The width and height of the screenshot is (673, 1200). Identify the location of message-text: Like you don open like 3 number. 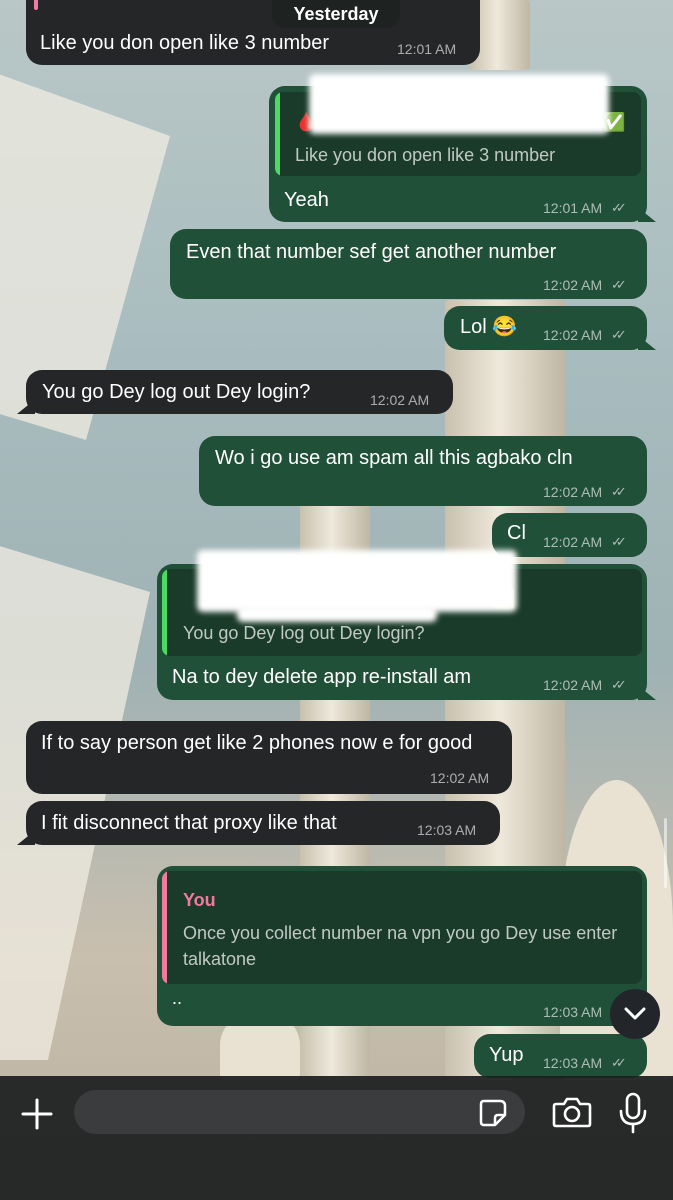
(185, 43).